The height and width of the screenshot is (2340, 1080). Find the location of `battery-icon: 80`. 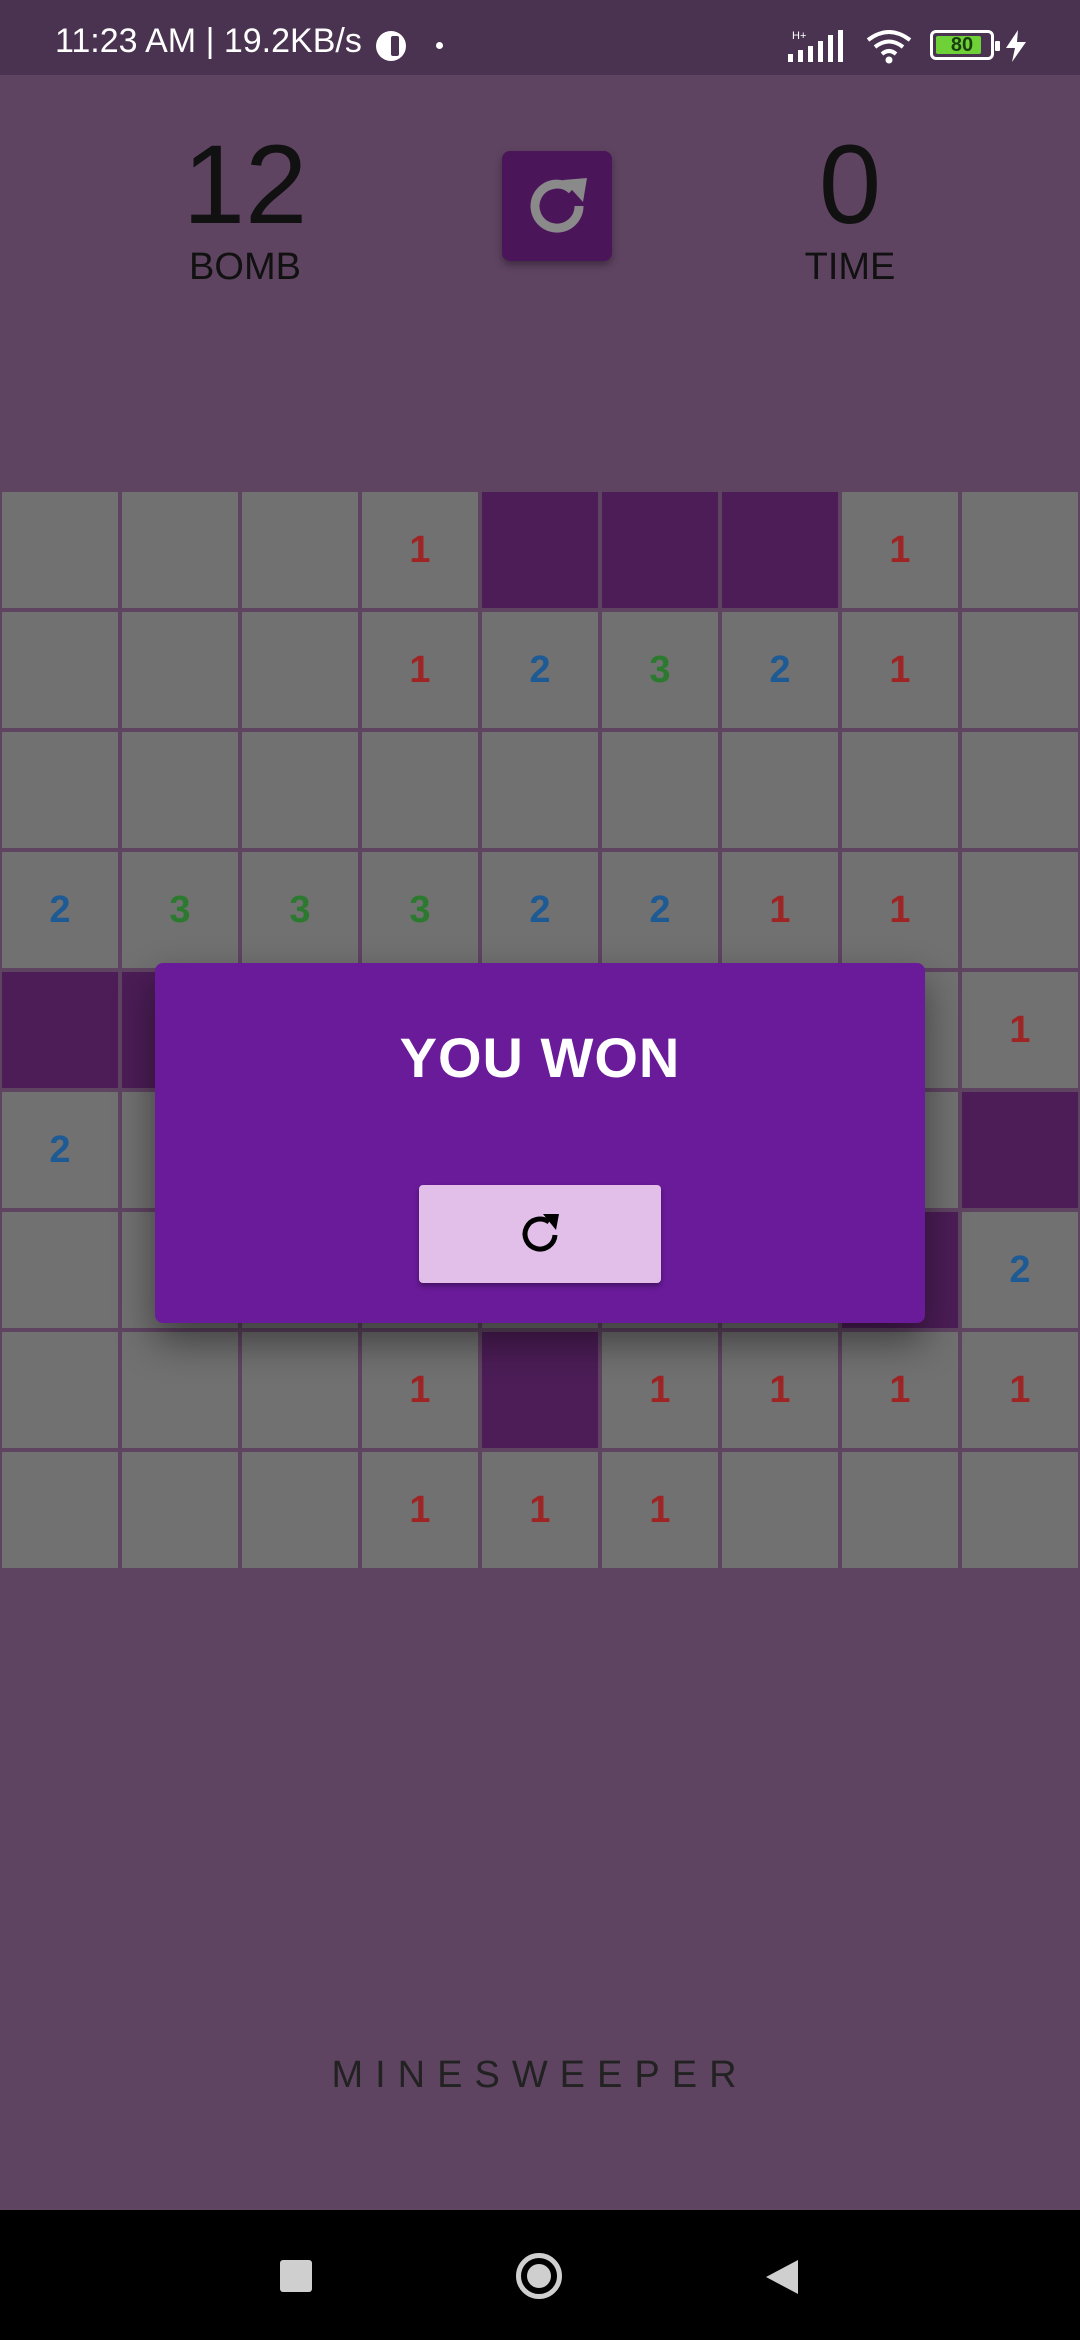

battery-icon: 80 is located at coordinates (965, 45).